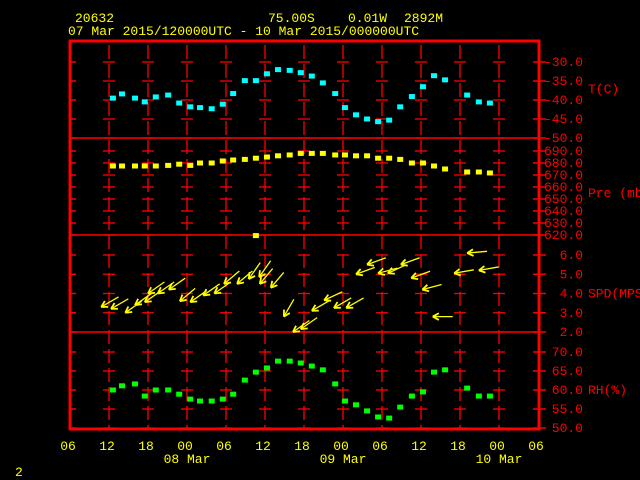 The width and height of the screenshot is (640, 480). Describe the element at coordinates (499, 459) in the screenshot. I see `date-label: 10 Mar` at that location.